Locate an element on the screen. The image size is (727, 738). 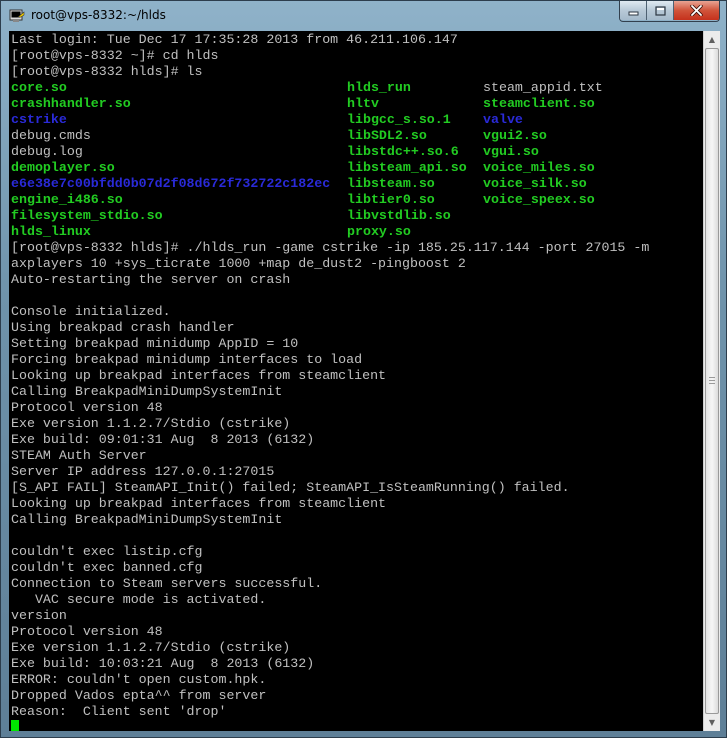
prompt-line is located at coordinates (330, 725).